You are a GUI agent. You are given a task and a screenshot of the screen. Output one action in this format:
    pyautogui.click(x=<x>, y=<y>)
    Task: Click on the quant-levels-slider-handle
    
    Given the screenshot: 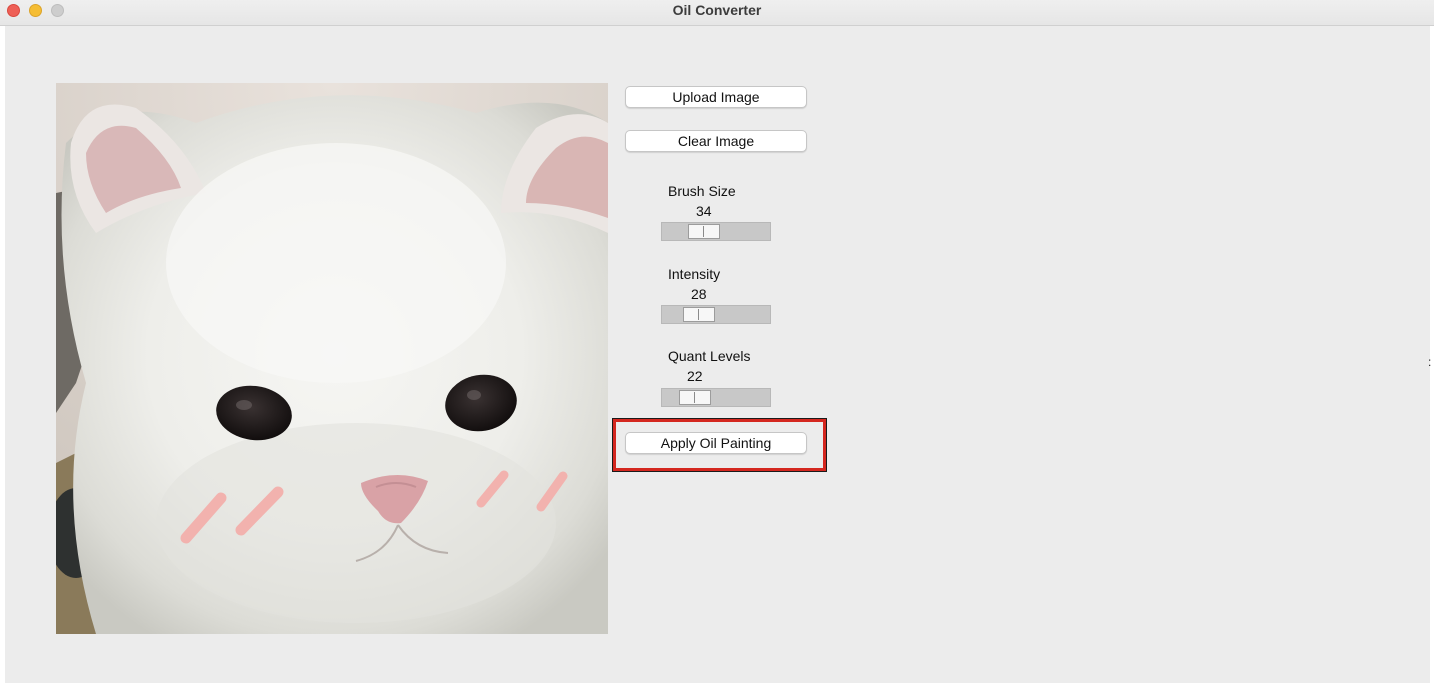 What is the action you would take?
    pyautogui.click(x=695, y=397)
    